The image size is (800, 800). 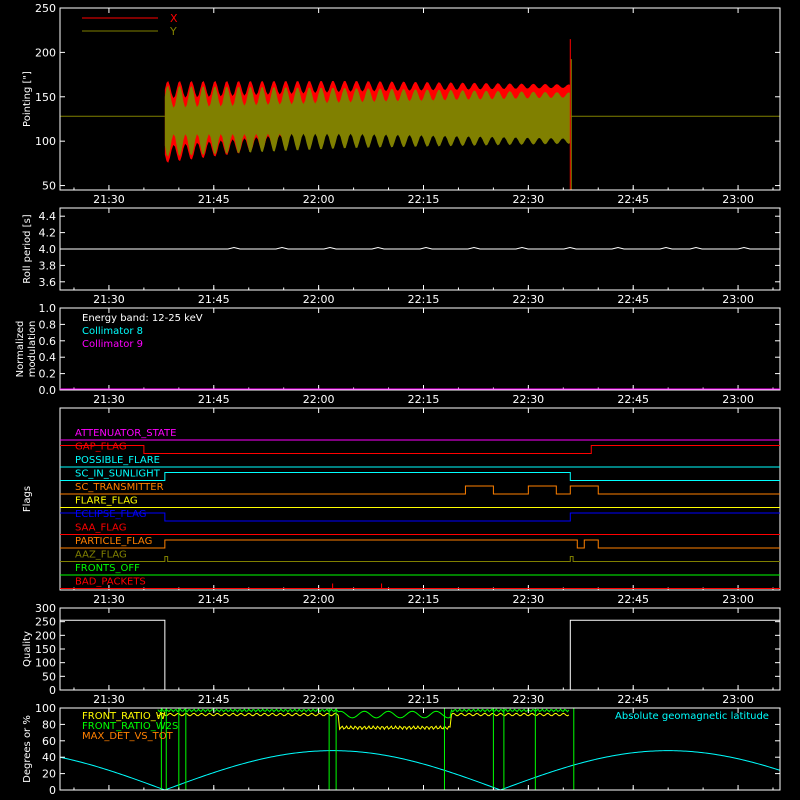 I want to click on latitude-ylabel: Degrees or %, so click(x=27, y=749).